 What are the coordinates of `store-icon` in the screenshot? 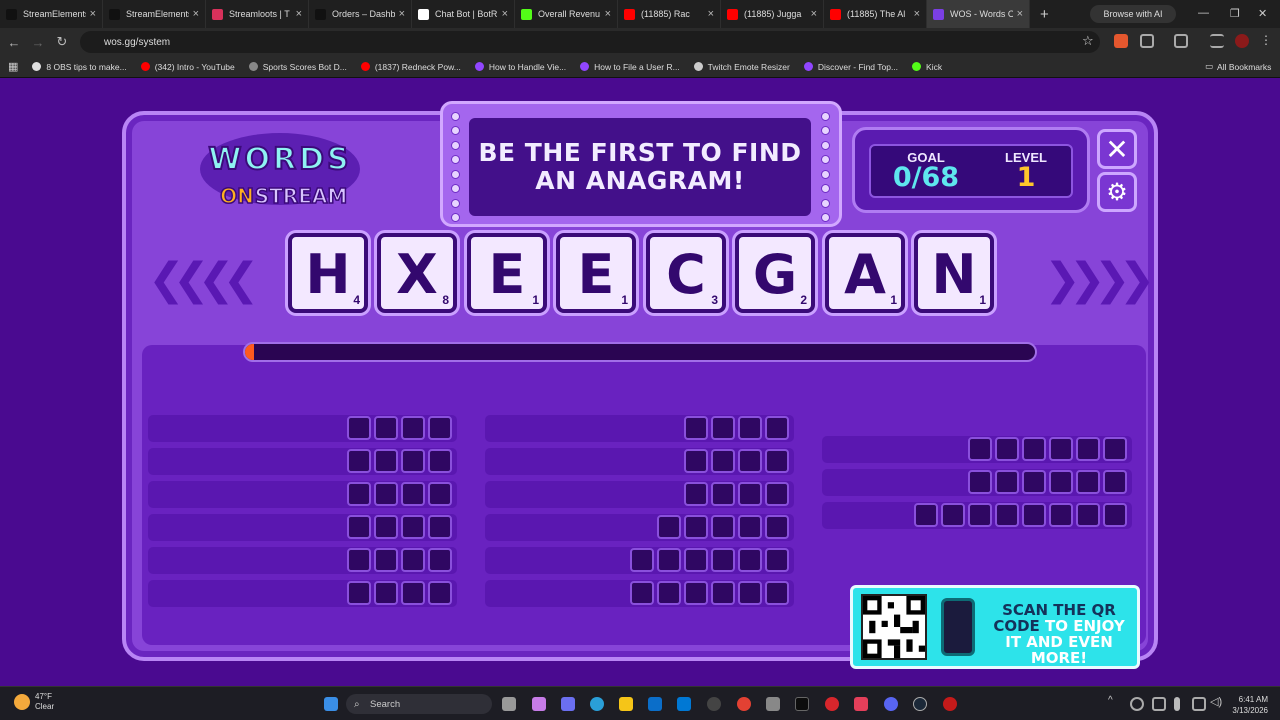 It's located at (684, 704).